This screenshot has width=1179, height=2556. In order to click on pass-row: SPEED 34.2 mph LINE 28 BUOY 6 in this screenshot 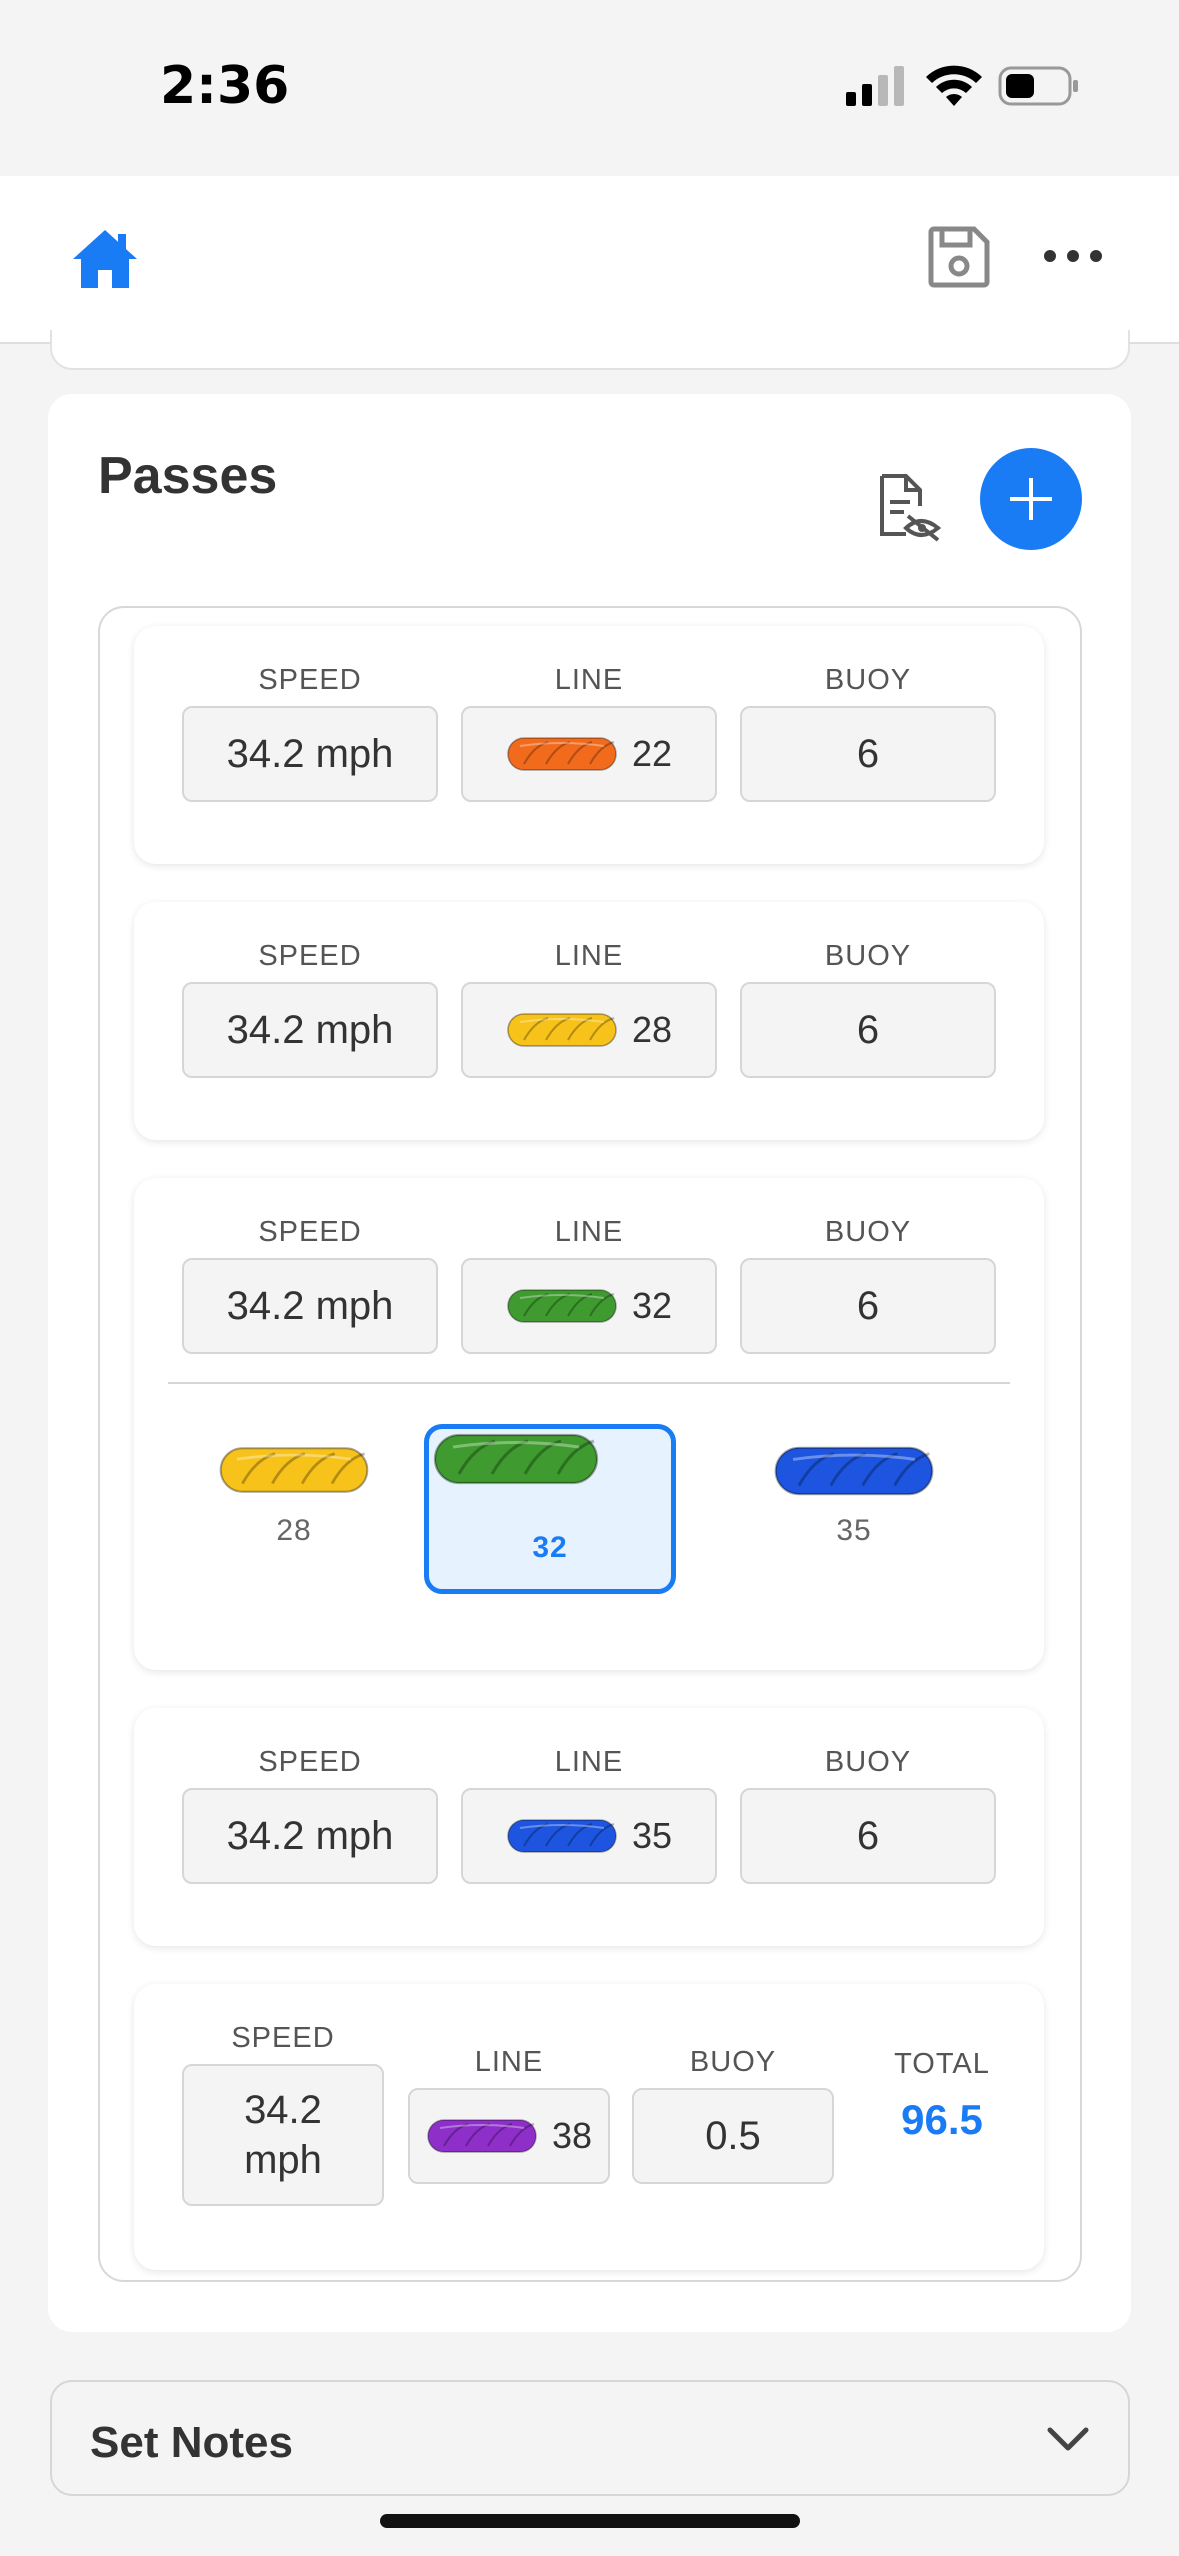, I will do `click(589, 1021)`.